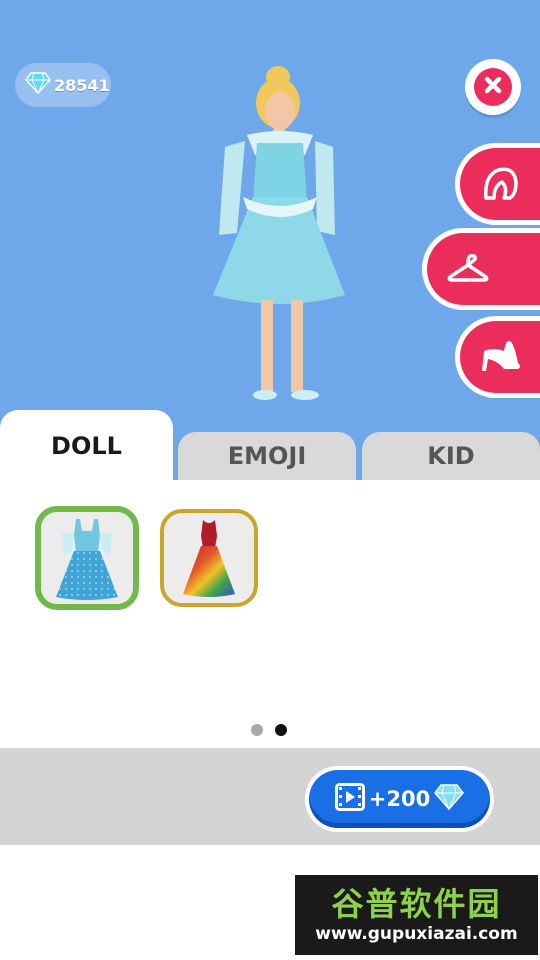 The width and height of the screenshot is (540, 960). Describe the element at coordinates (501, 357) in the screenshot. I see `high-heel-icon` at that location.